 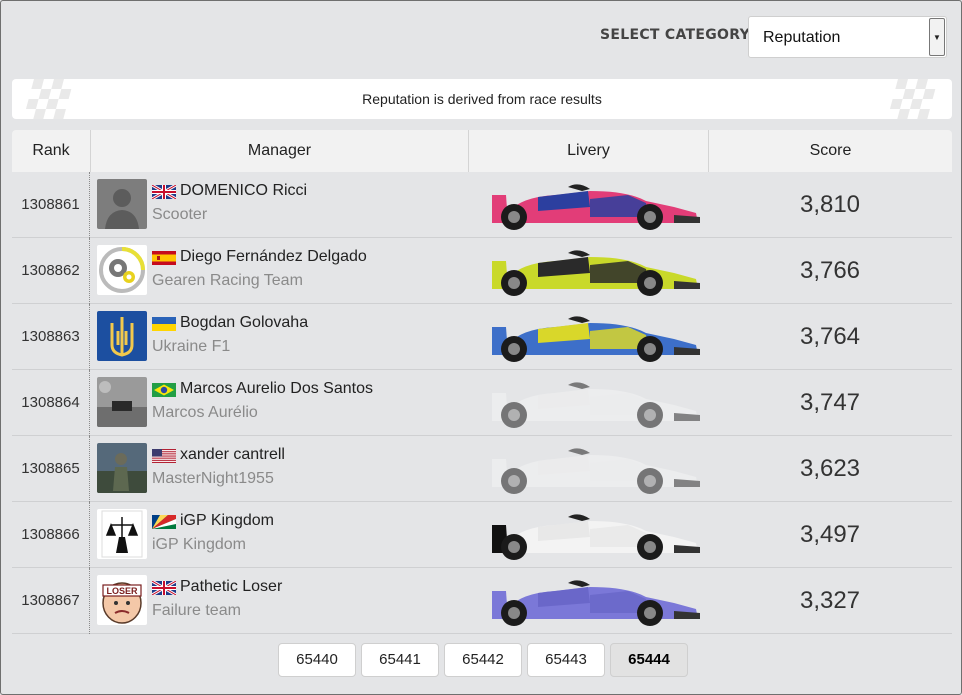 What do you see at coordinates (227, 521) in the screenshot?
I see `manager-name: iGP Kingdom` at bounding box center [227, 521].